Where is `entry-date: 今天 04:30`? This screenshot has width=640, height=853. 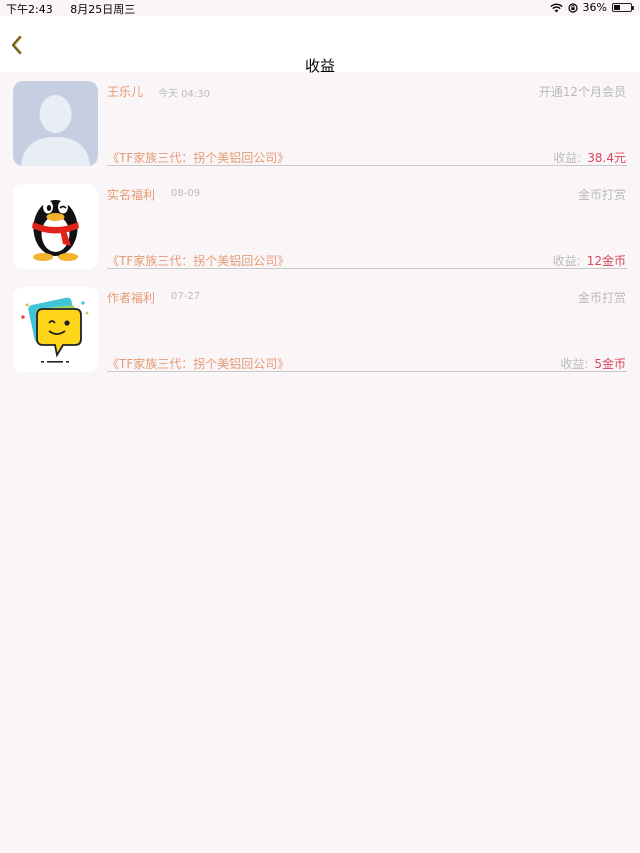
entry-date: 今天 04:30 is located at coordinates (184, 94).